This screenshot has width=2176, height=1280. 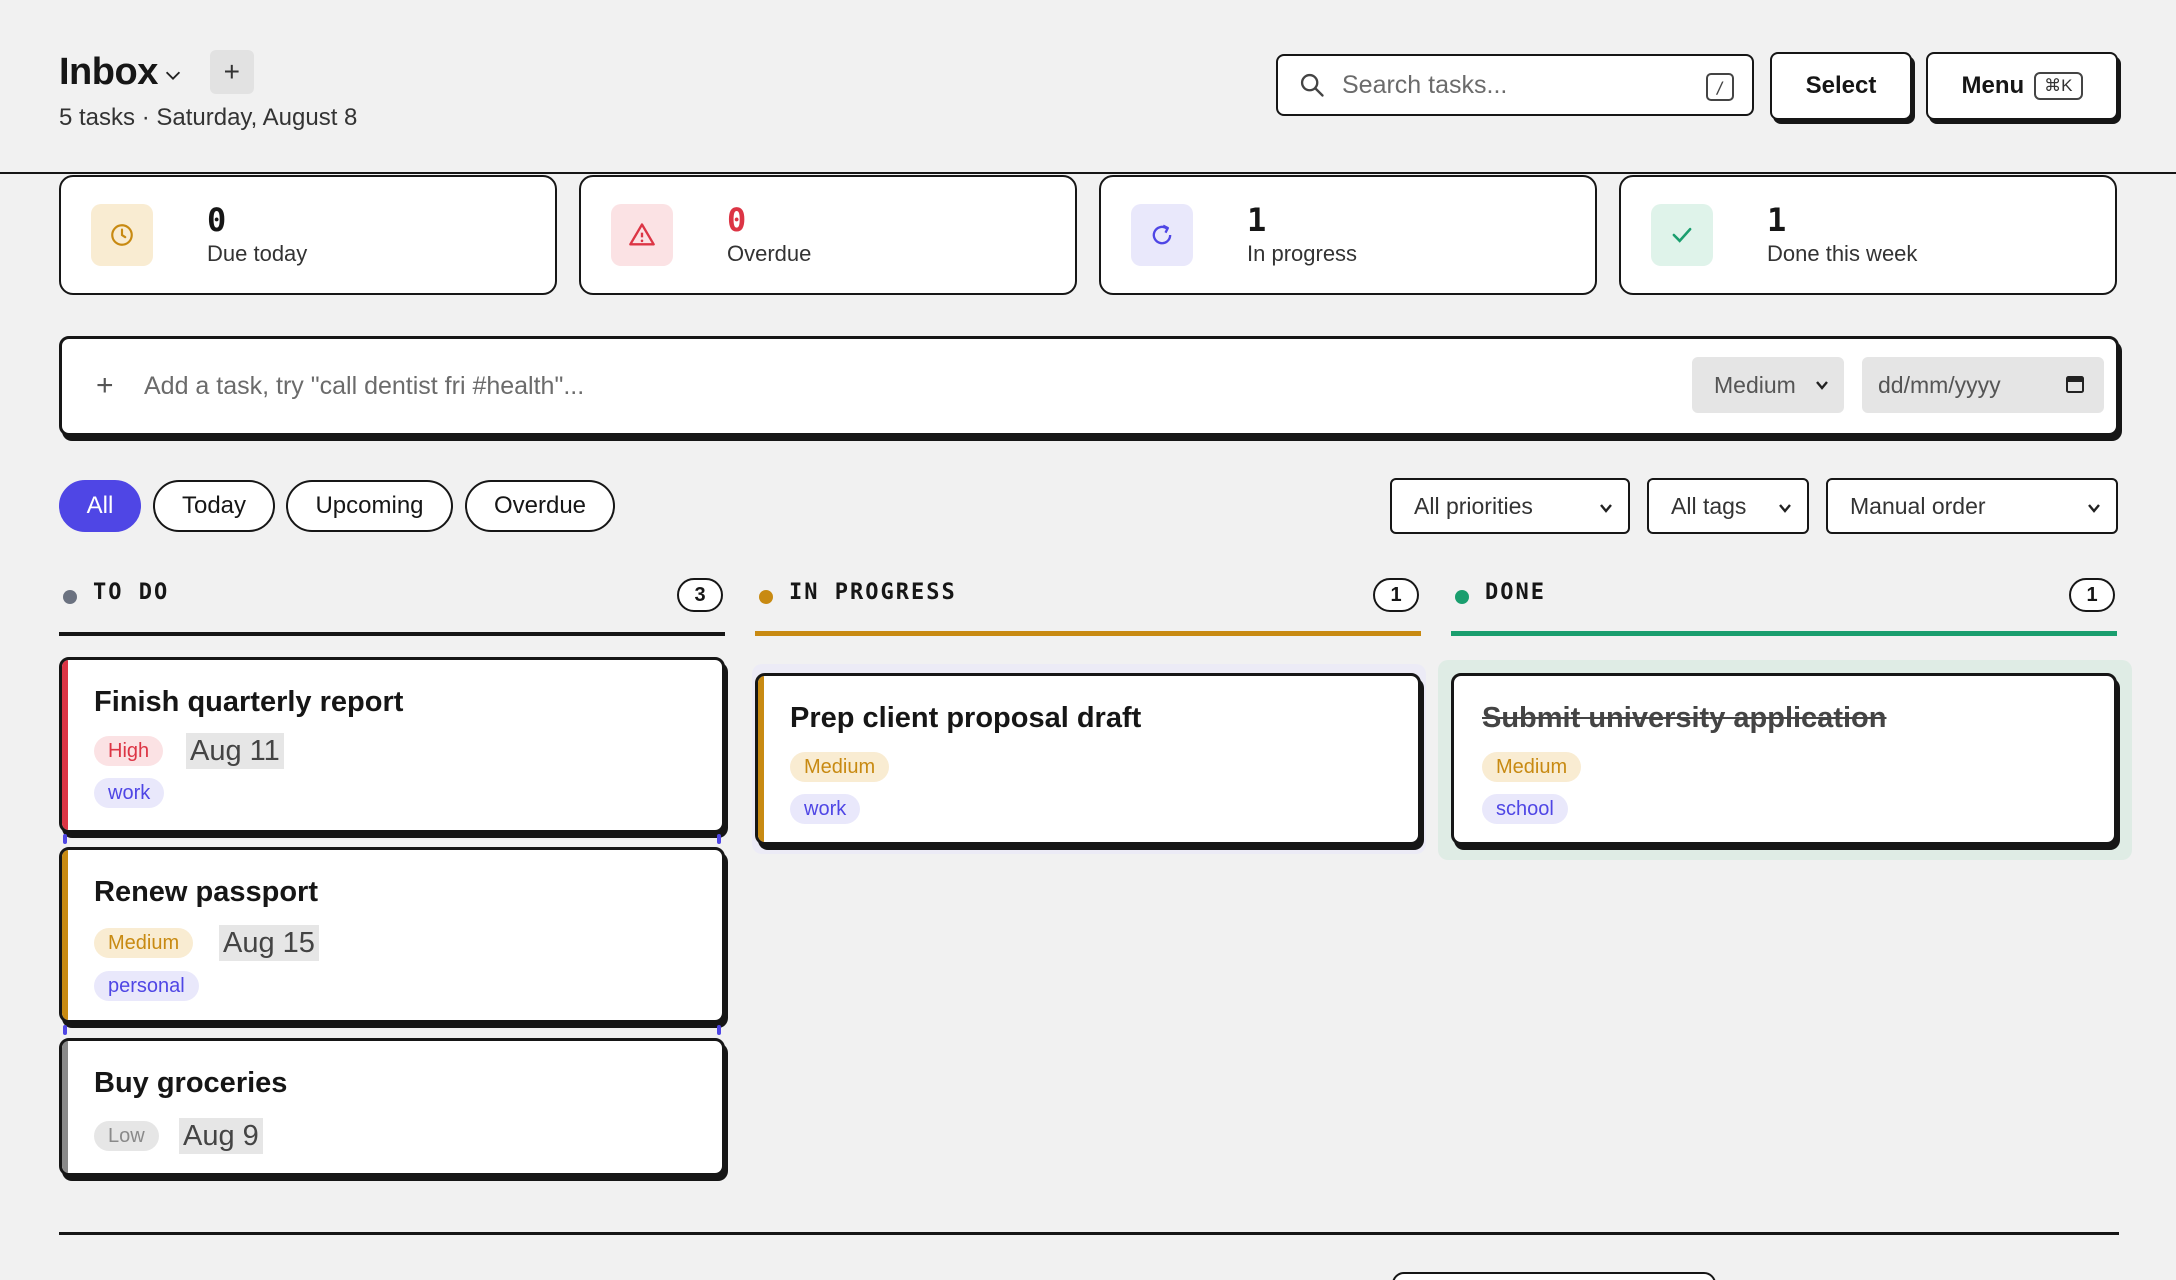 I want to click on stat-label: In progress, so click(x=1302, y=253).